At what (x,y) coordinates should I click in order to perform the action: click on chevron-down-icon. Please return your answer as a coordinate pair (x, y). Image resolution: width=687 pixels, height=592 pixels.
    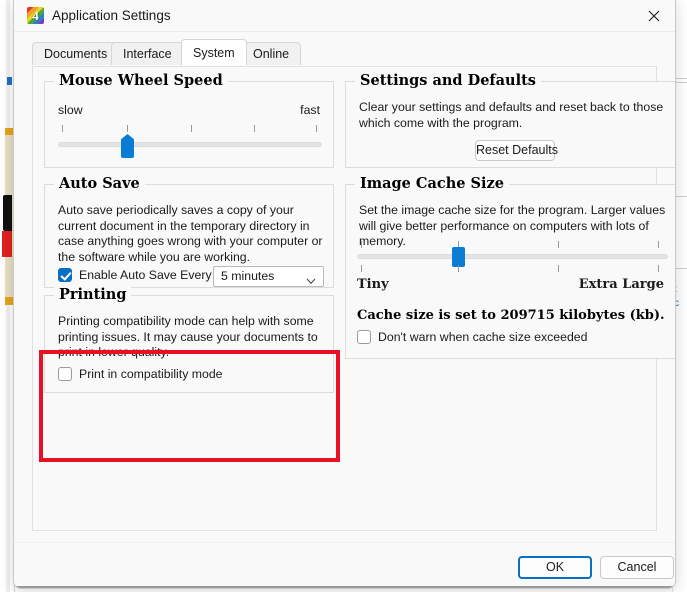
    Looking at the image, I should click on (311, 281).